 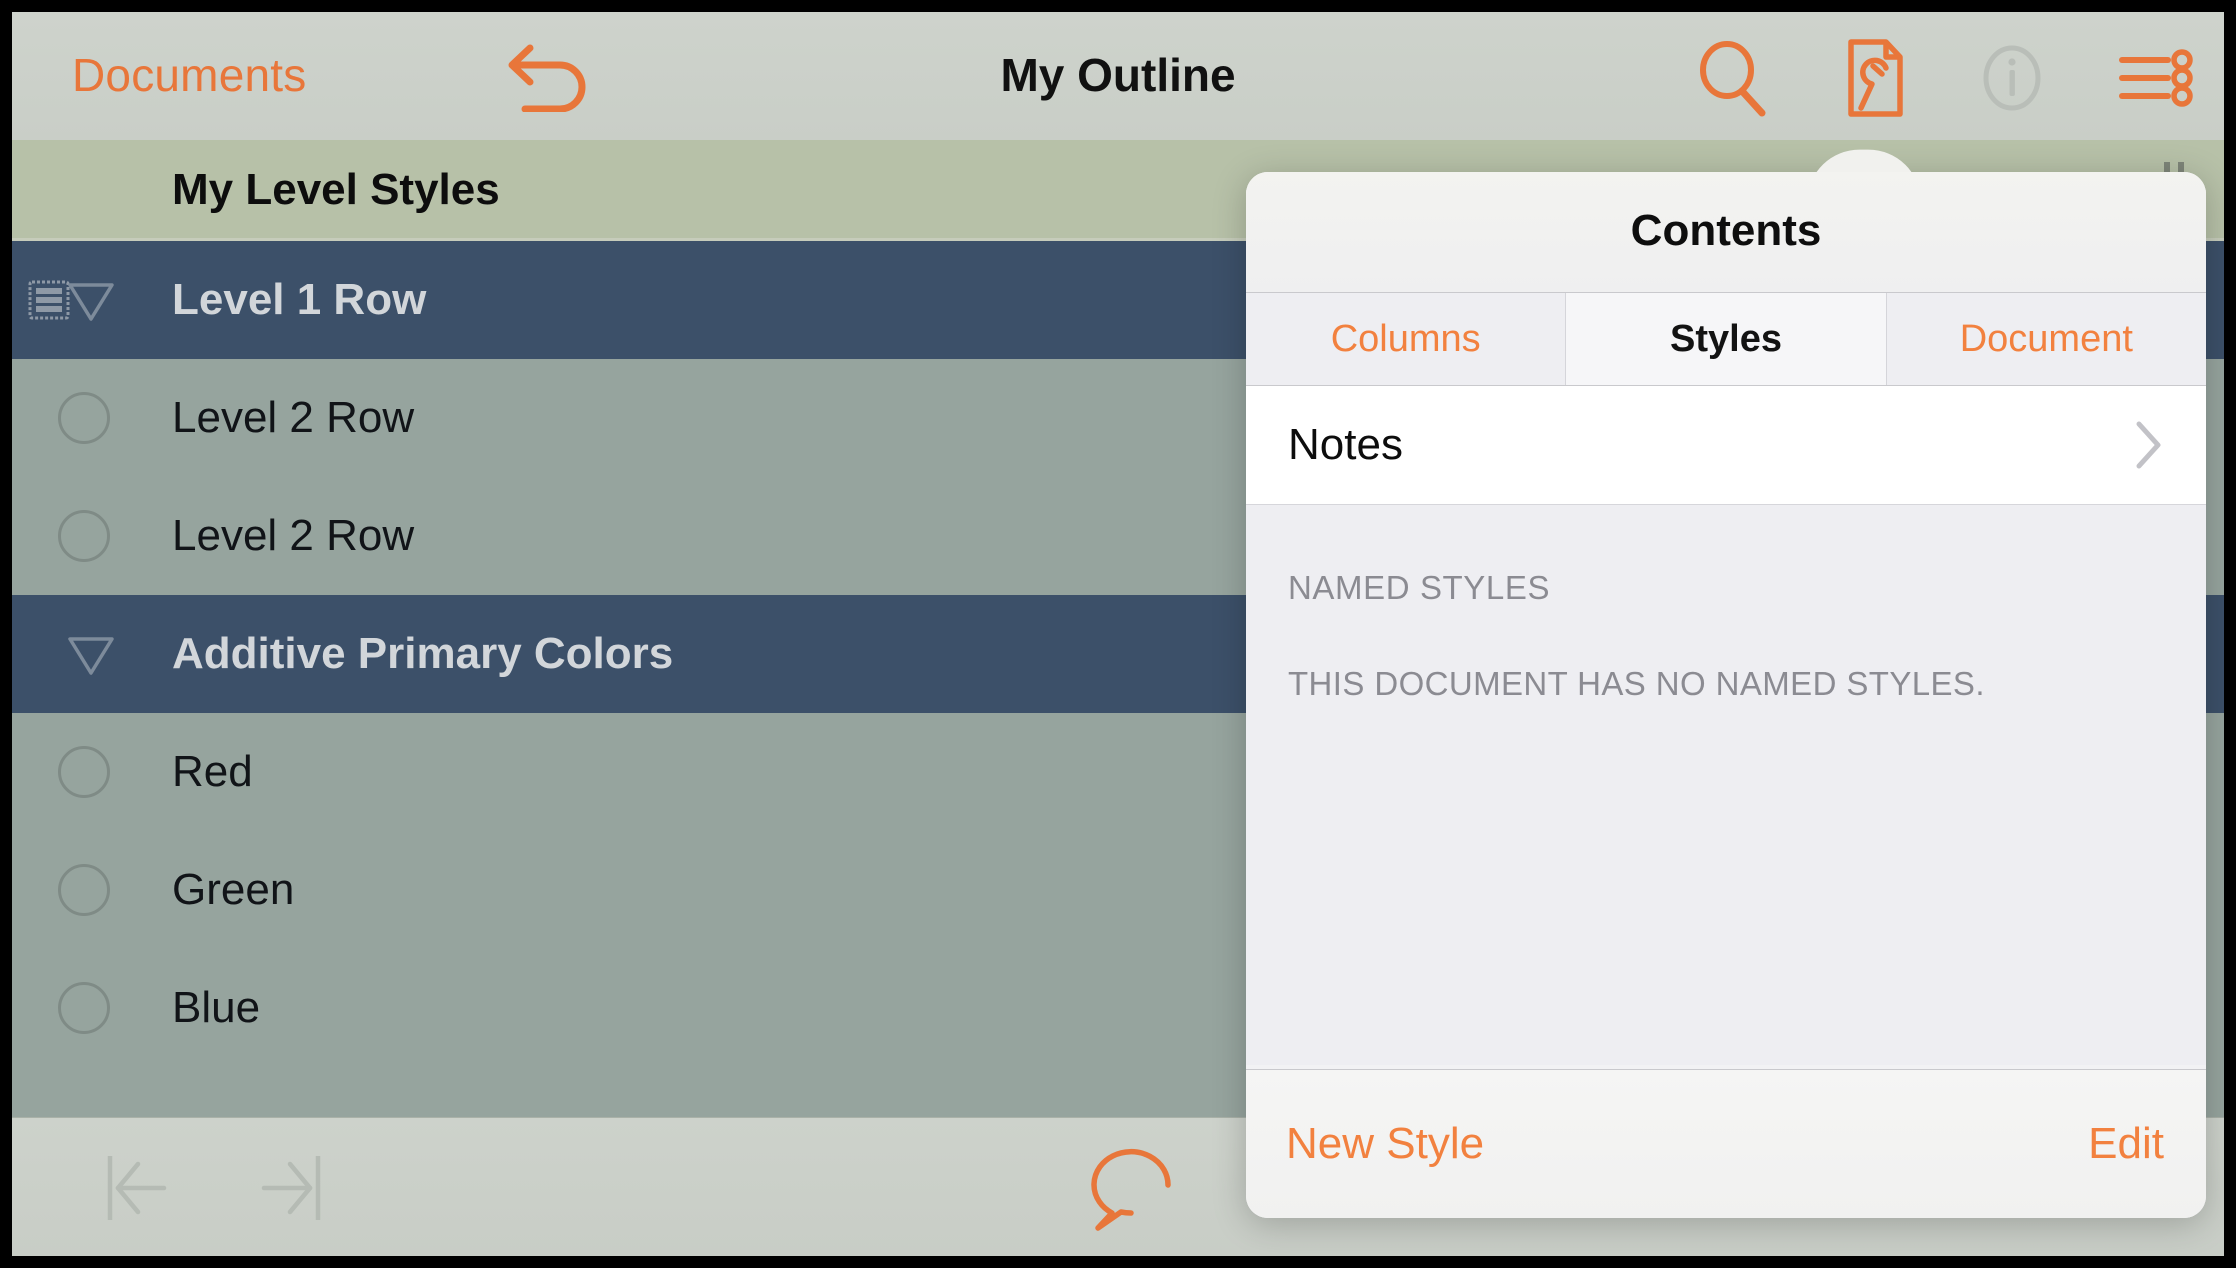 I want to click on list-options-icon, so click(x=2152, y=78).